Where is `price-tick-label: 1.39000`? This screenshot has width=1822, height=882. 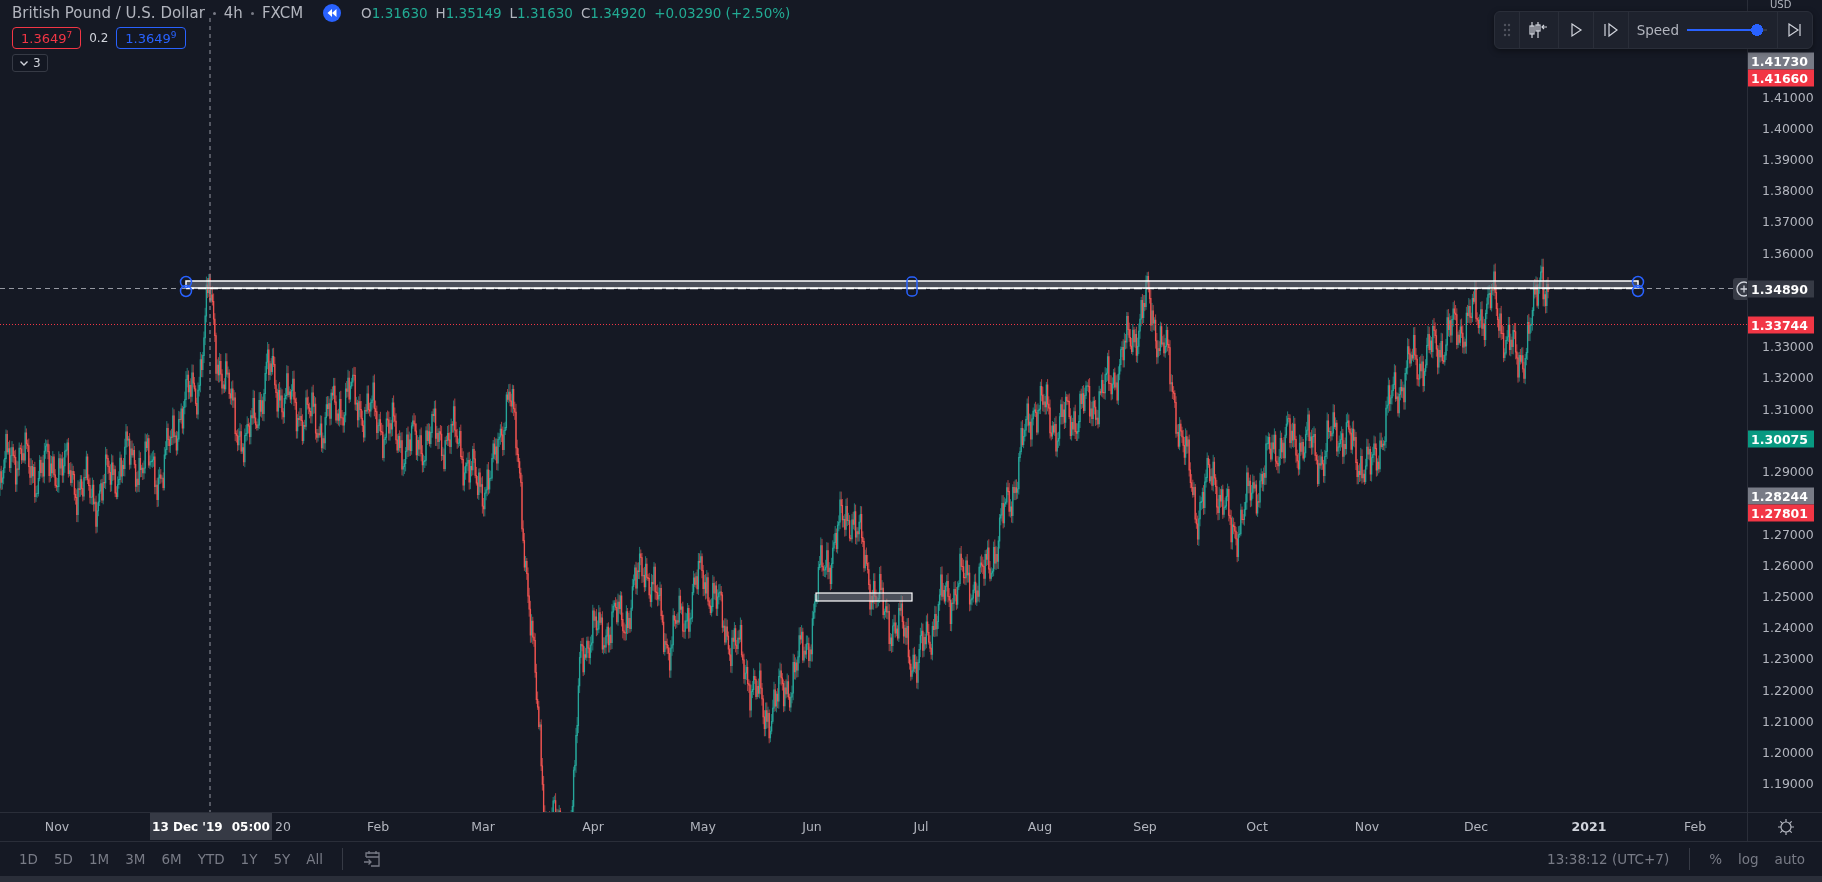 price-tick-label: 1.39000 is located at coordinates (1788, 160).